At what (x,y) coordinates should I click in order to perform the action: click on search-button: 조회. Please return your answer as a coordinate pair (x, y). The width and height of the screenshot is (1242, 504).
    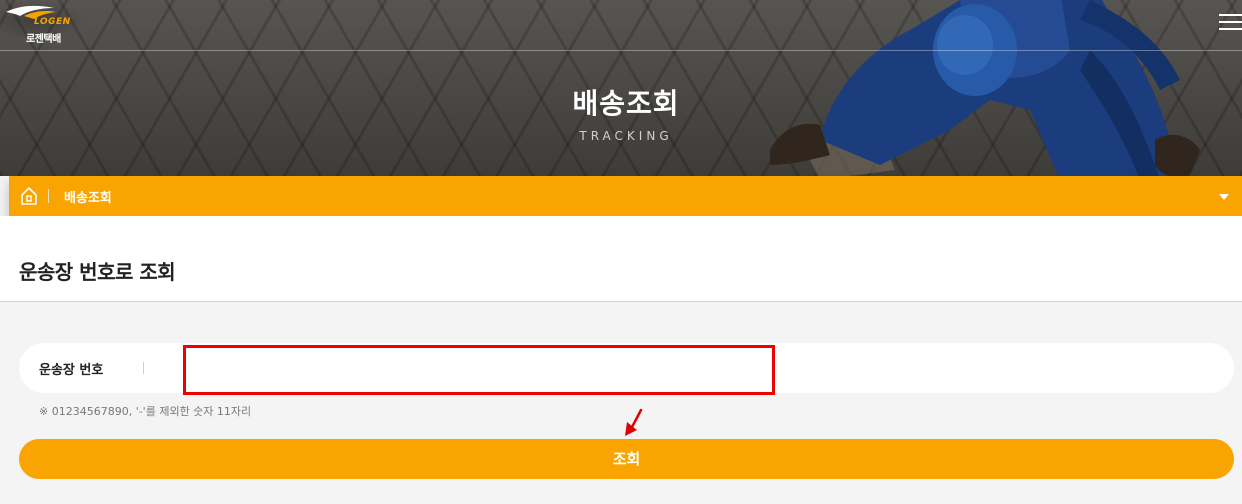
    Looking at the image, I should click on (626, 459).